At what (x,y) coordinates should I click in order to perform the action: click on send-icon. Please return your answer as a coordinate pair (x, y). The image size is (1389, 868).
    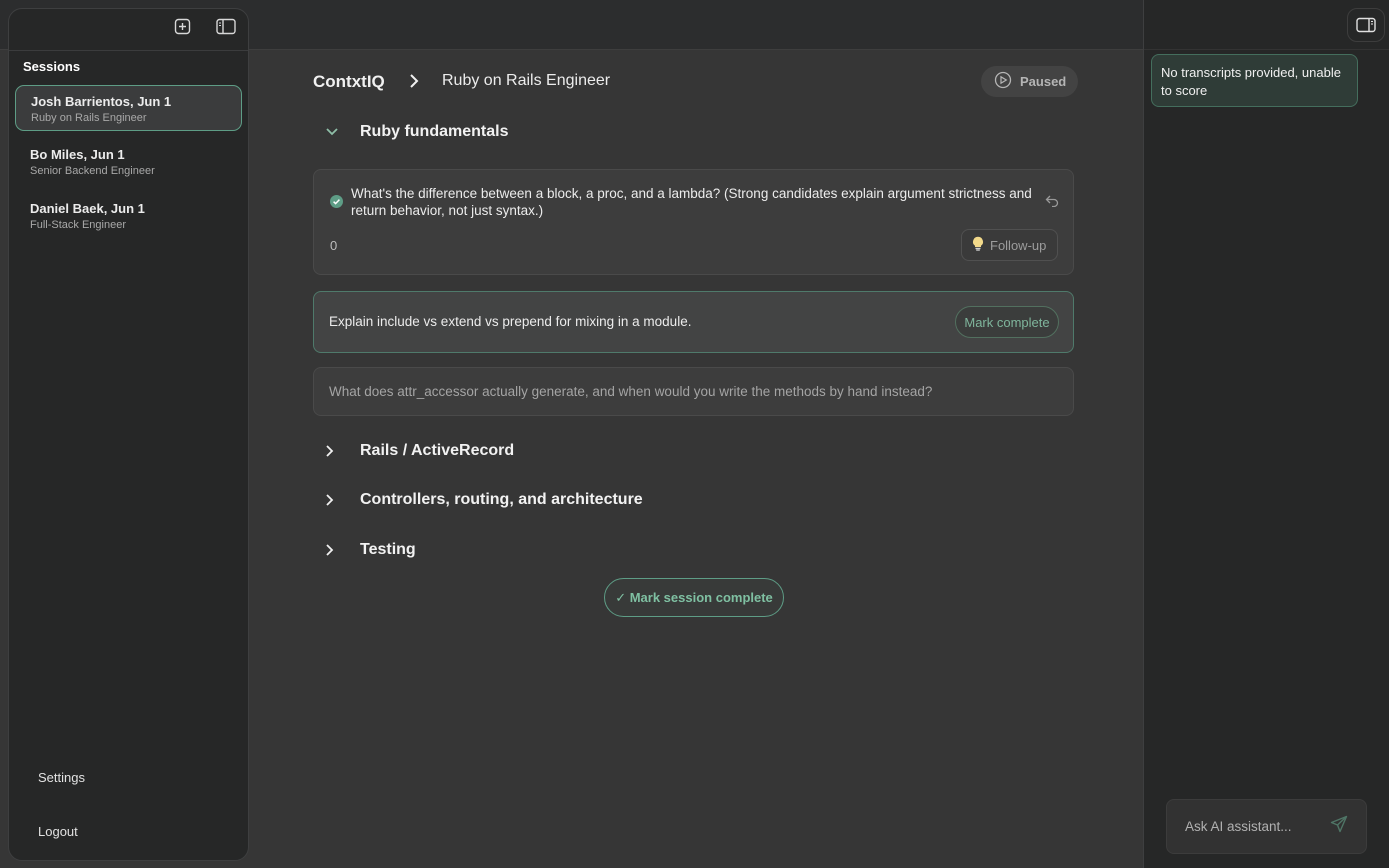
    Looking at the image, I should click on (1339, 826).